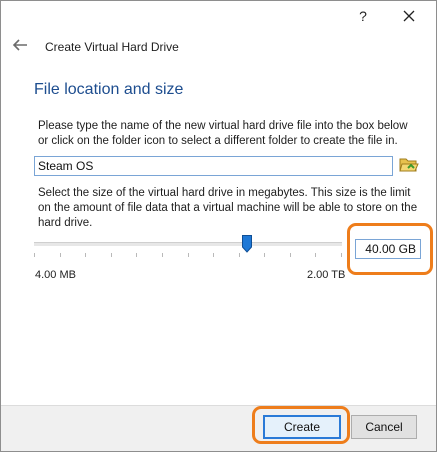 The image size is (437, 452). What do you see at coordinates (326, 275) in the screenshot?
I see `range-max-label: 2.00 TB` at bounding box center [326, 275].